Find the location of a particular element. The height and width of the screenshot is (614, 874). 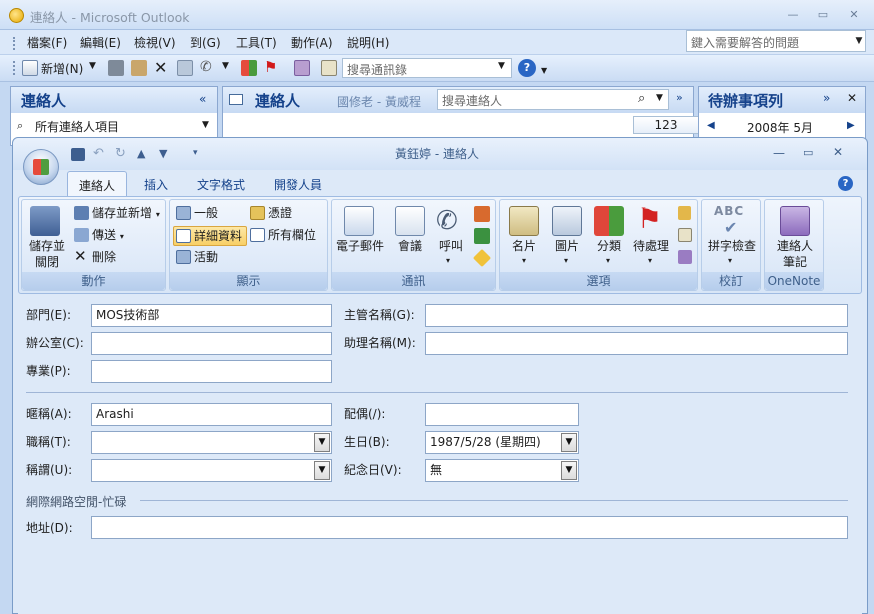

next-item-icon: ▼ is located at coordinates (163, 153).